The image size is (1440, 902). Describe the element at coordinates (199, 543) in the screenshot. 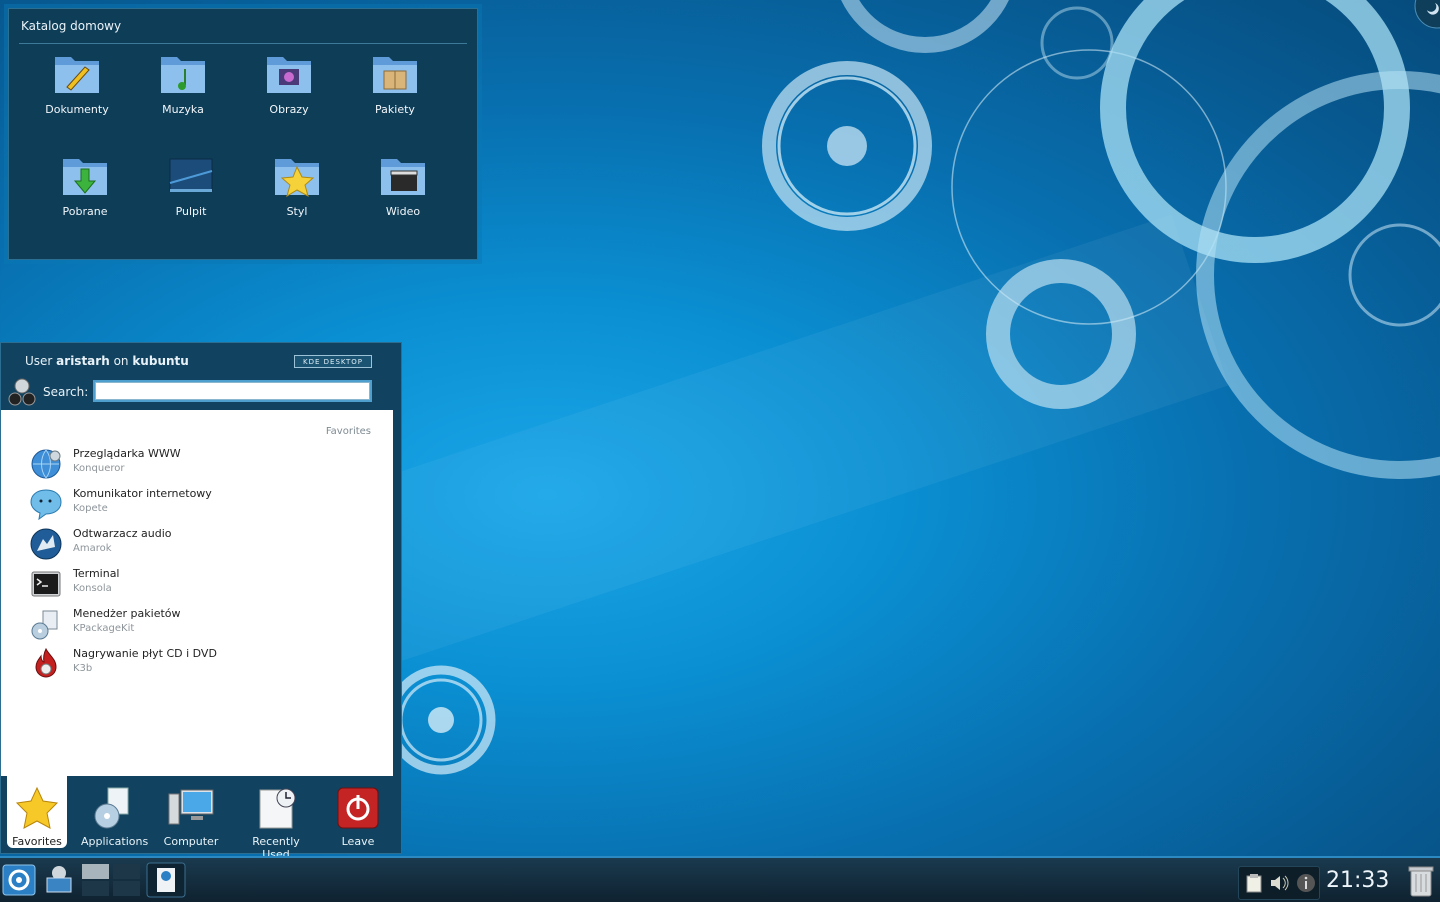

I see `favorite-item-amarok: Odtwarzacz audio Amarok` at that location.